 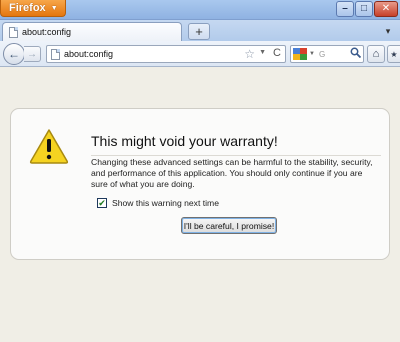 I want to click on warning-title: This might void your warranty!, so click(x=236, y=144).